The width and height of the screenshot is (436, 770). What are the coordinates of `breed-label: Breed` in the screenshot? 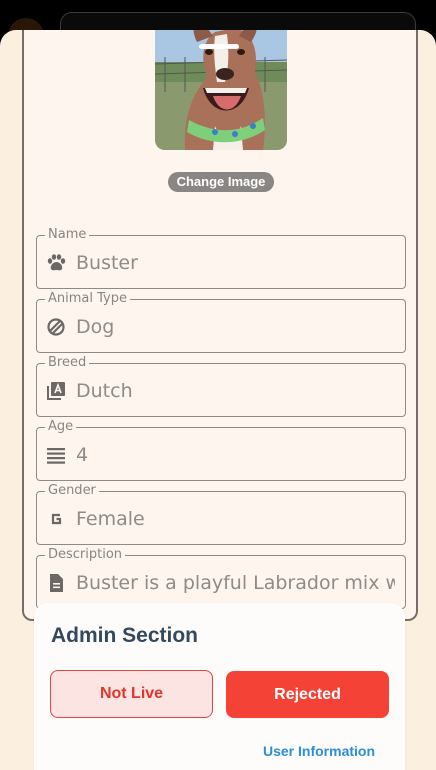 It's located at (67, 363).